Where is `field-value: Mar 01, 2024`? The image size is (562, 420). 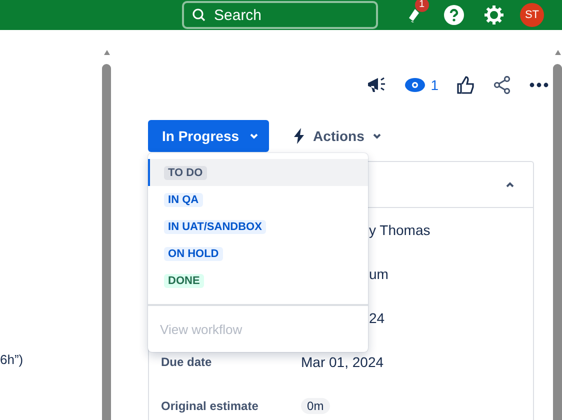
field-value: Mar 01, 2024 is located at coordinates (342, 362).